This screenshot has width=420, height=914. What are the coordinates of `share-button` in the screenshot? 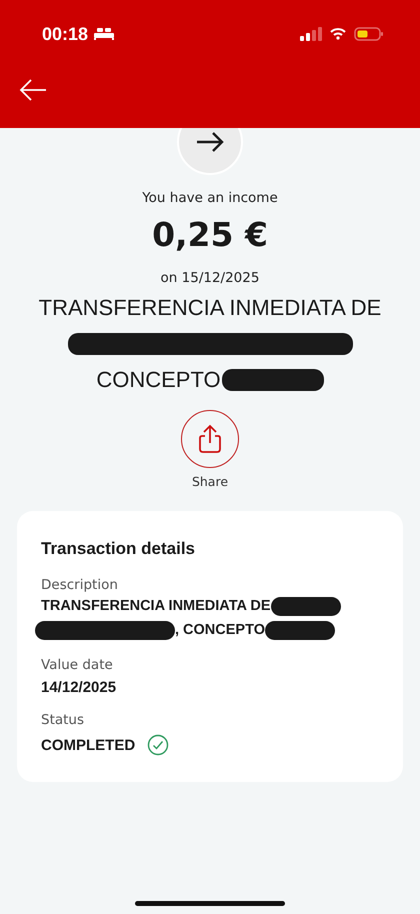 It's located at (210, 439).